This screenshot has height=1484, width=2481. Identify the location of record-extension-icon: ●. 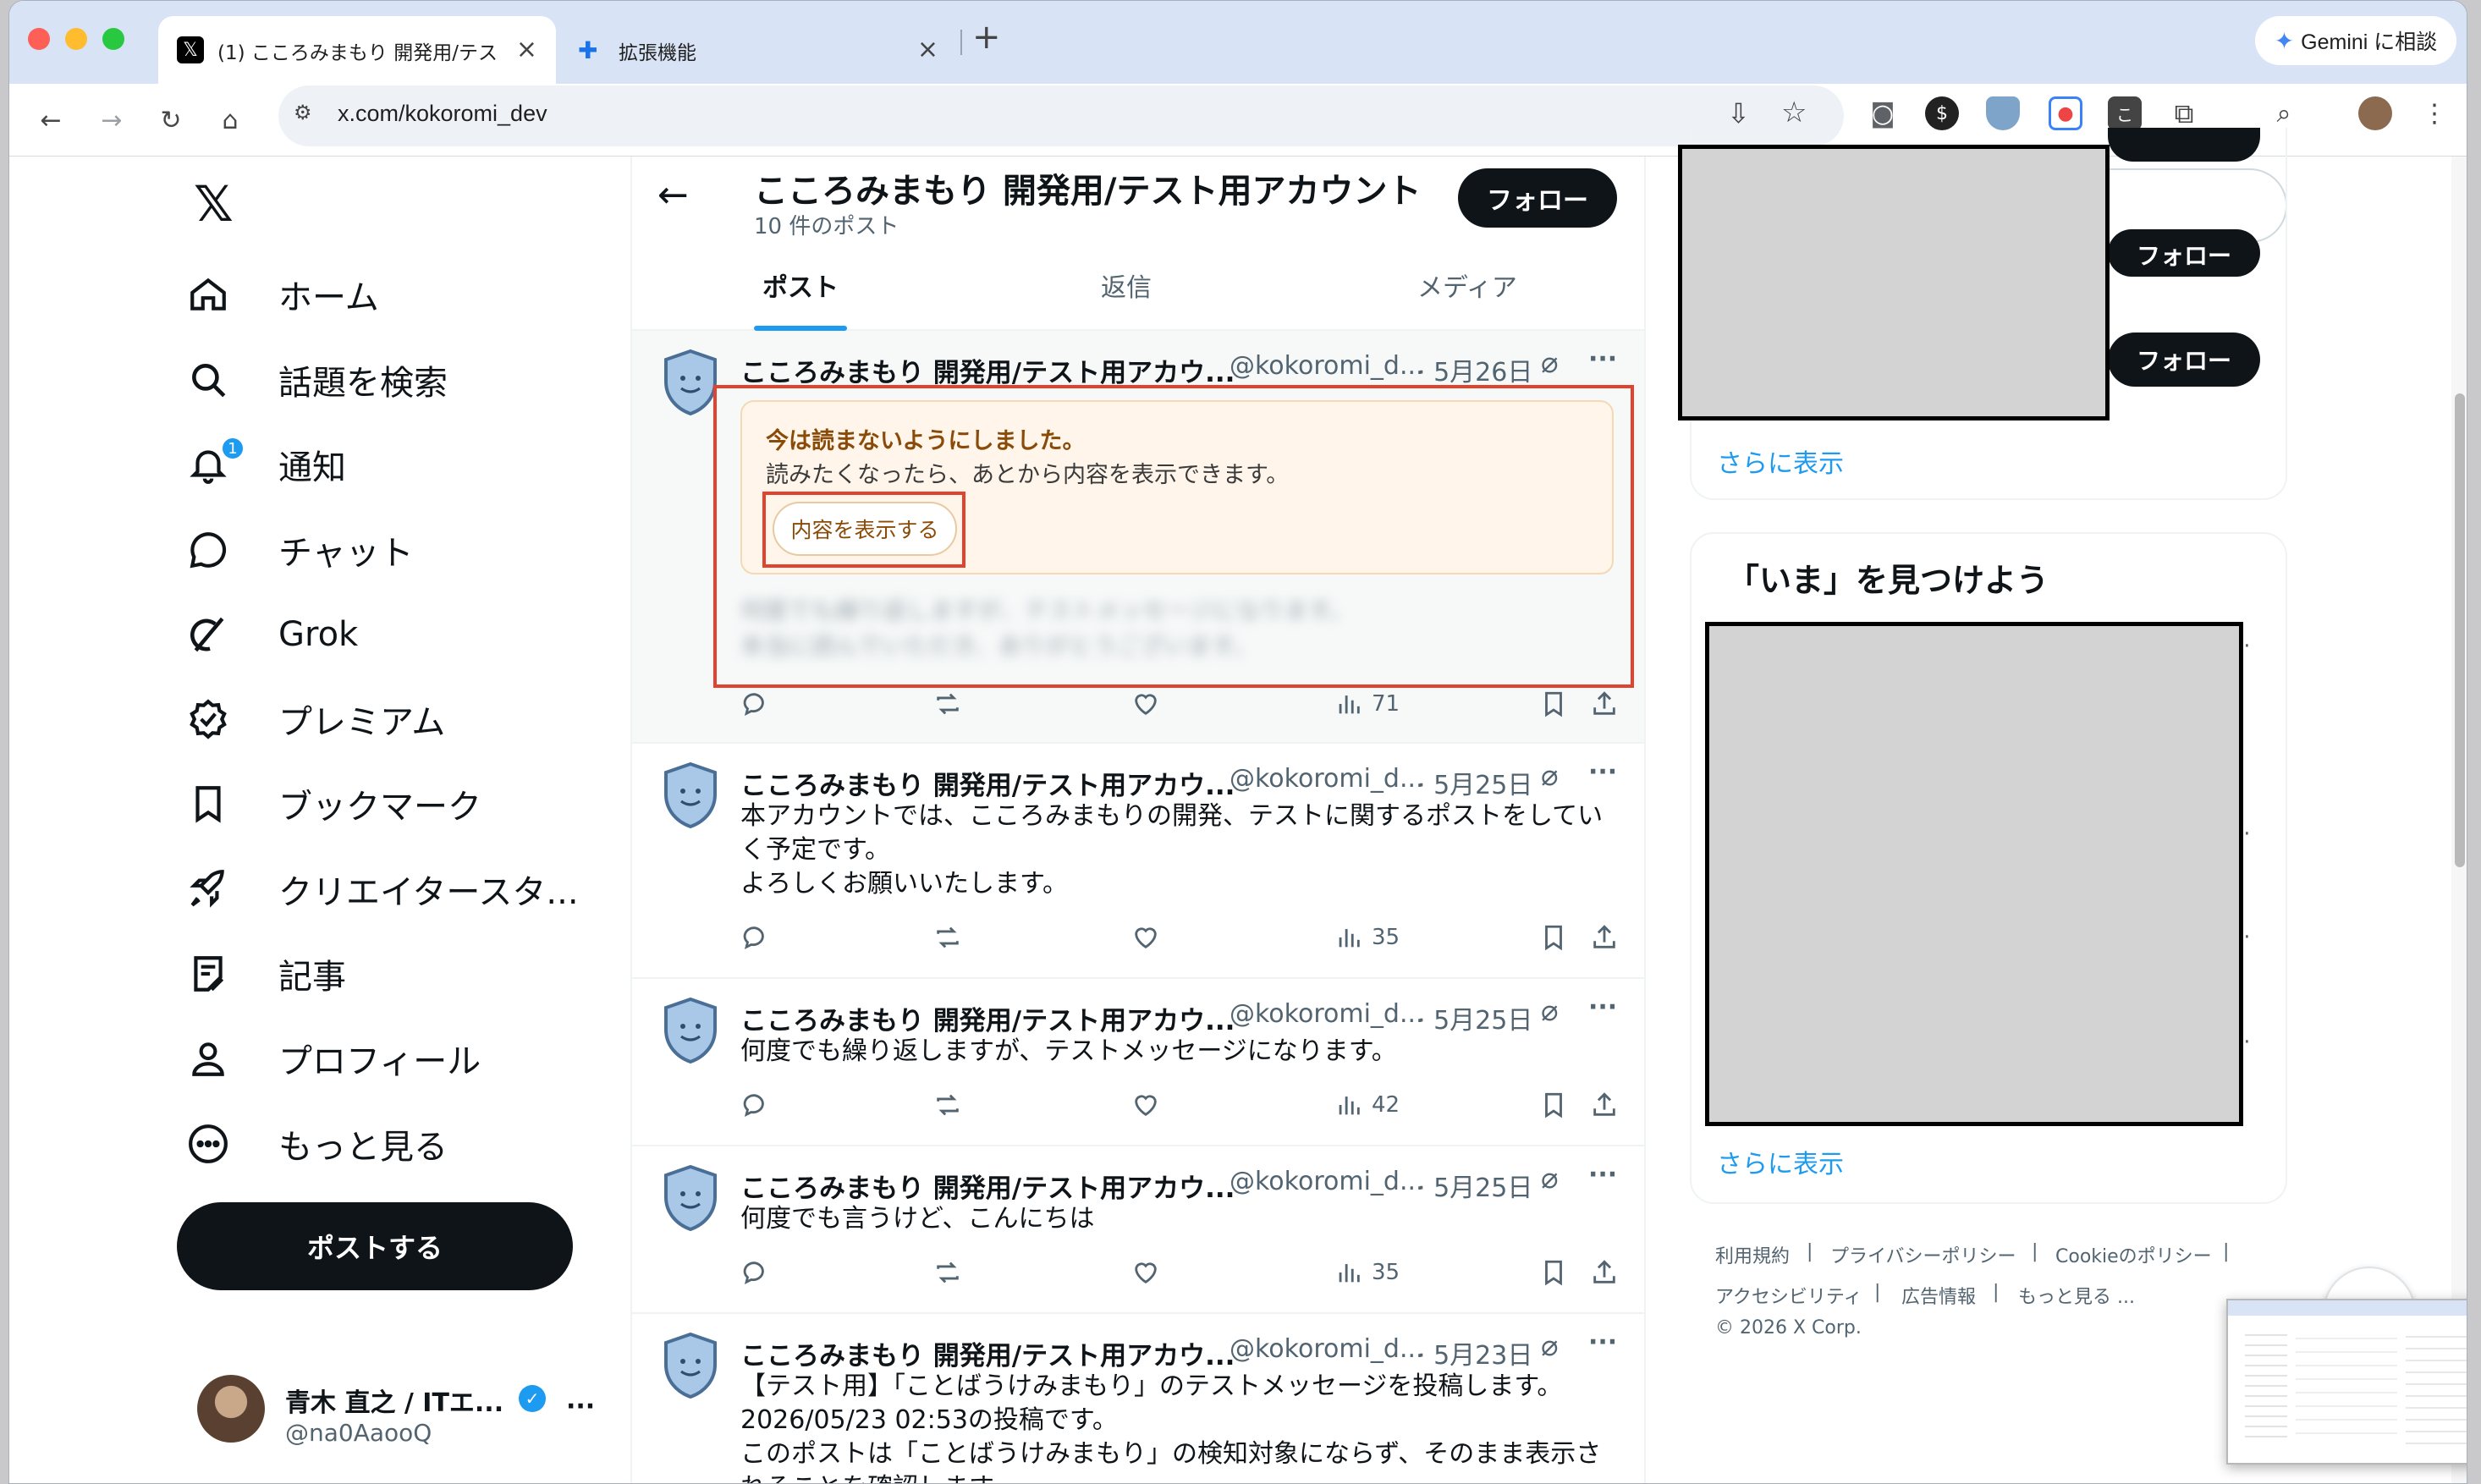
(2066, 113).